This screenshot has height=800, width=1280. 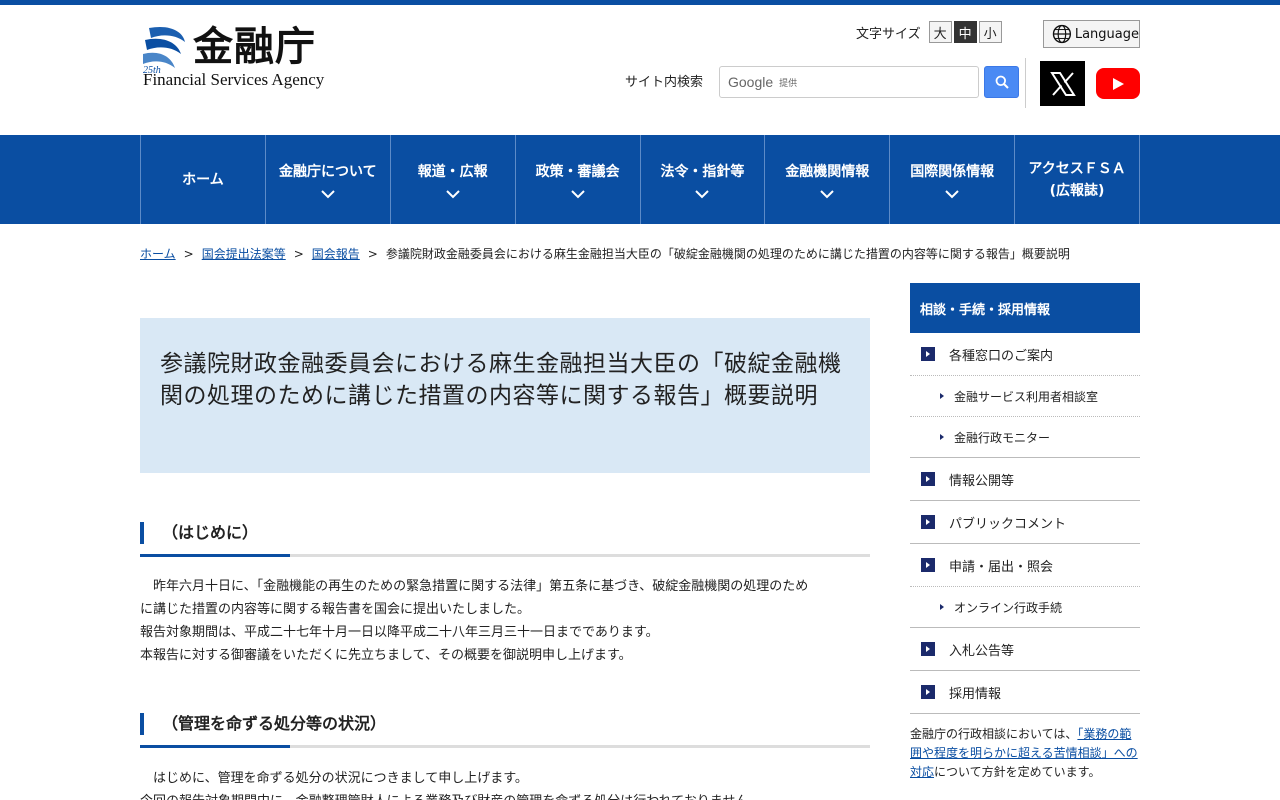 I want to click on section-heading-text: （はじめに）, so click(x=210, y=532).